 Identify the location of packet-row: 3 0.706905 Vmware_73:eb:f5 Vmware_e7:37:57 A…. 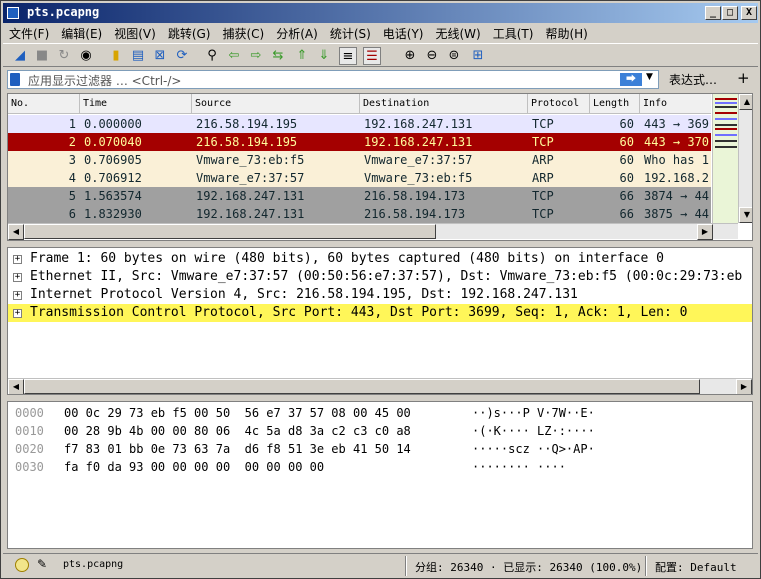
(359, 160).